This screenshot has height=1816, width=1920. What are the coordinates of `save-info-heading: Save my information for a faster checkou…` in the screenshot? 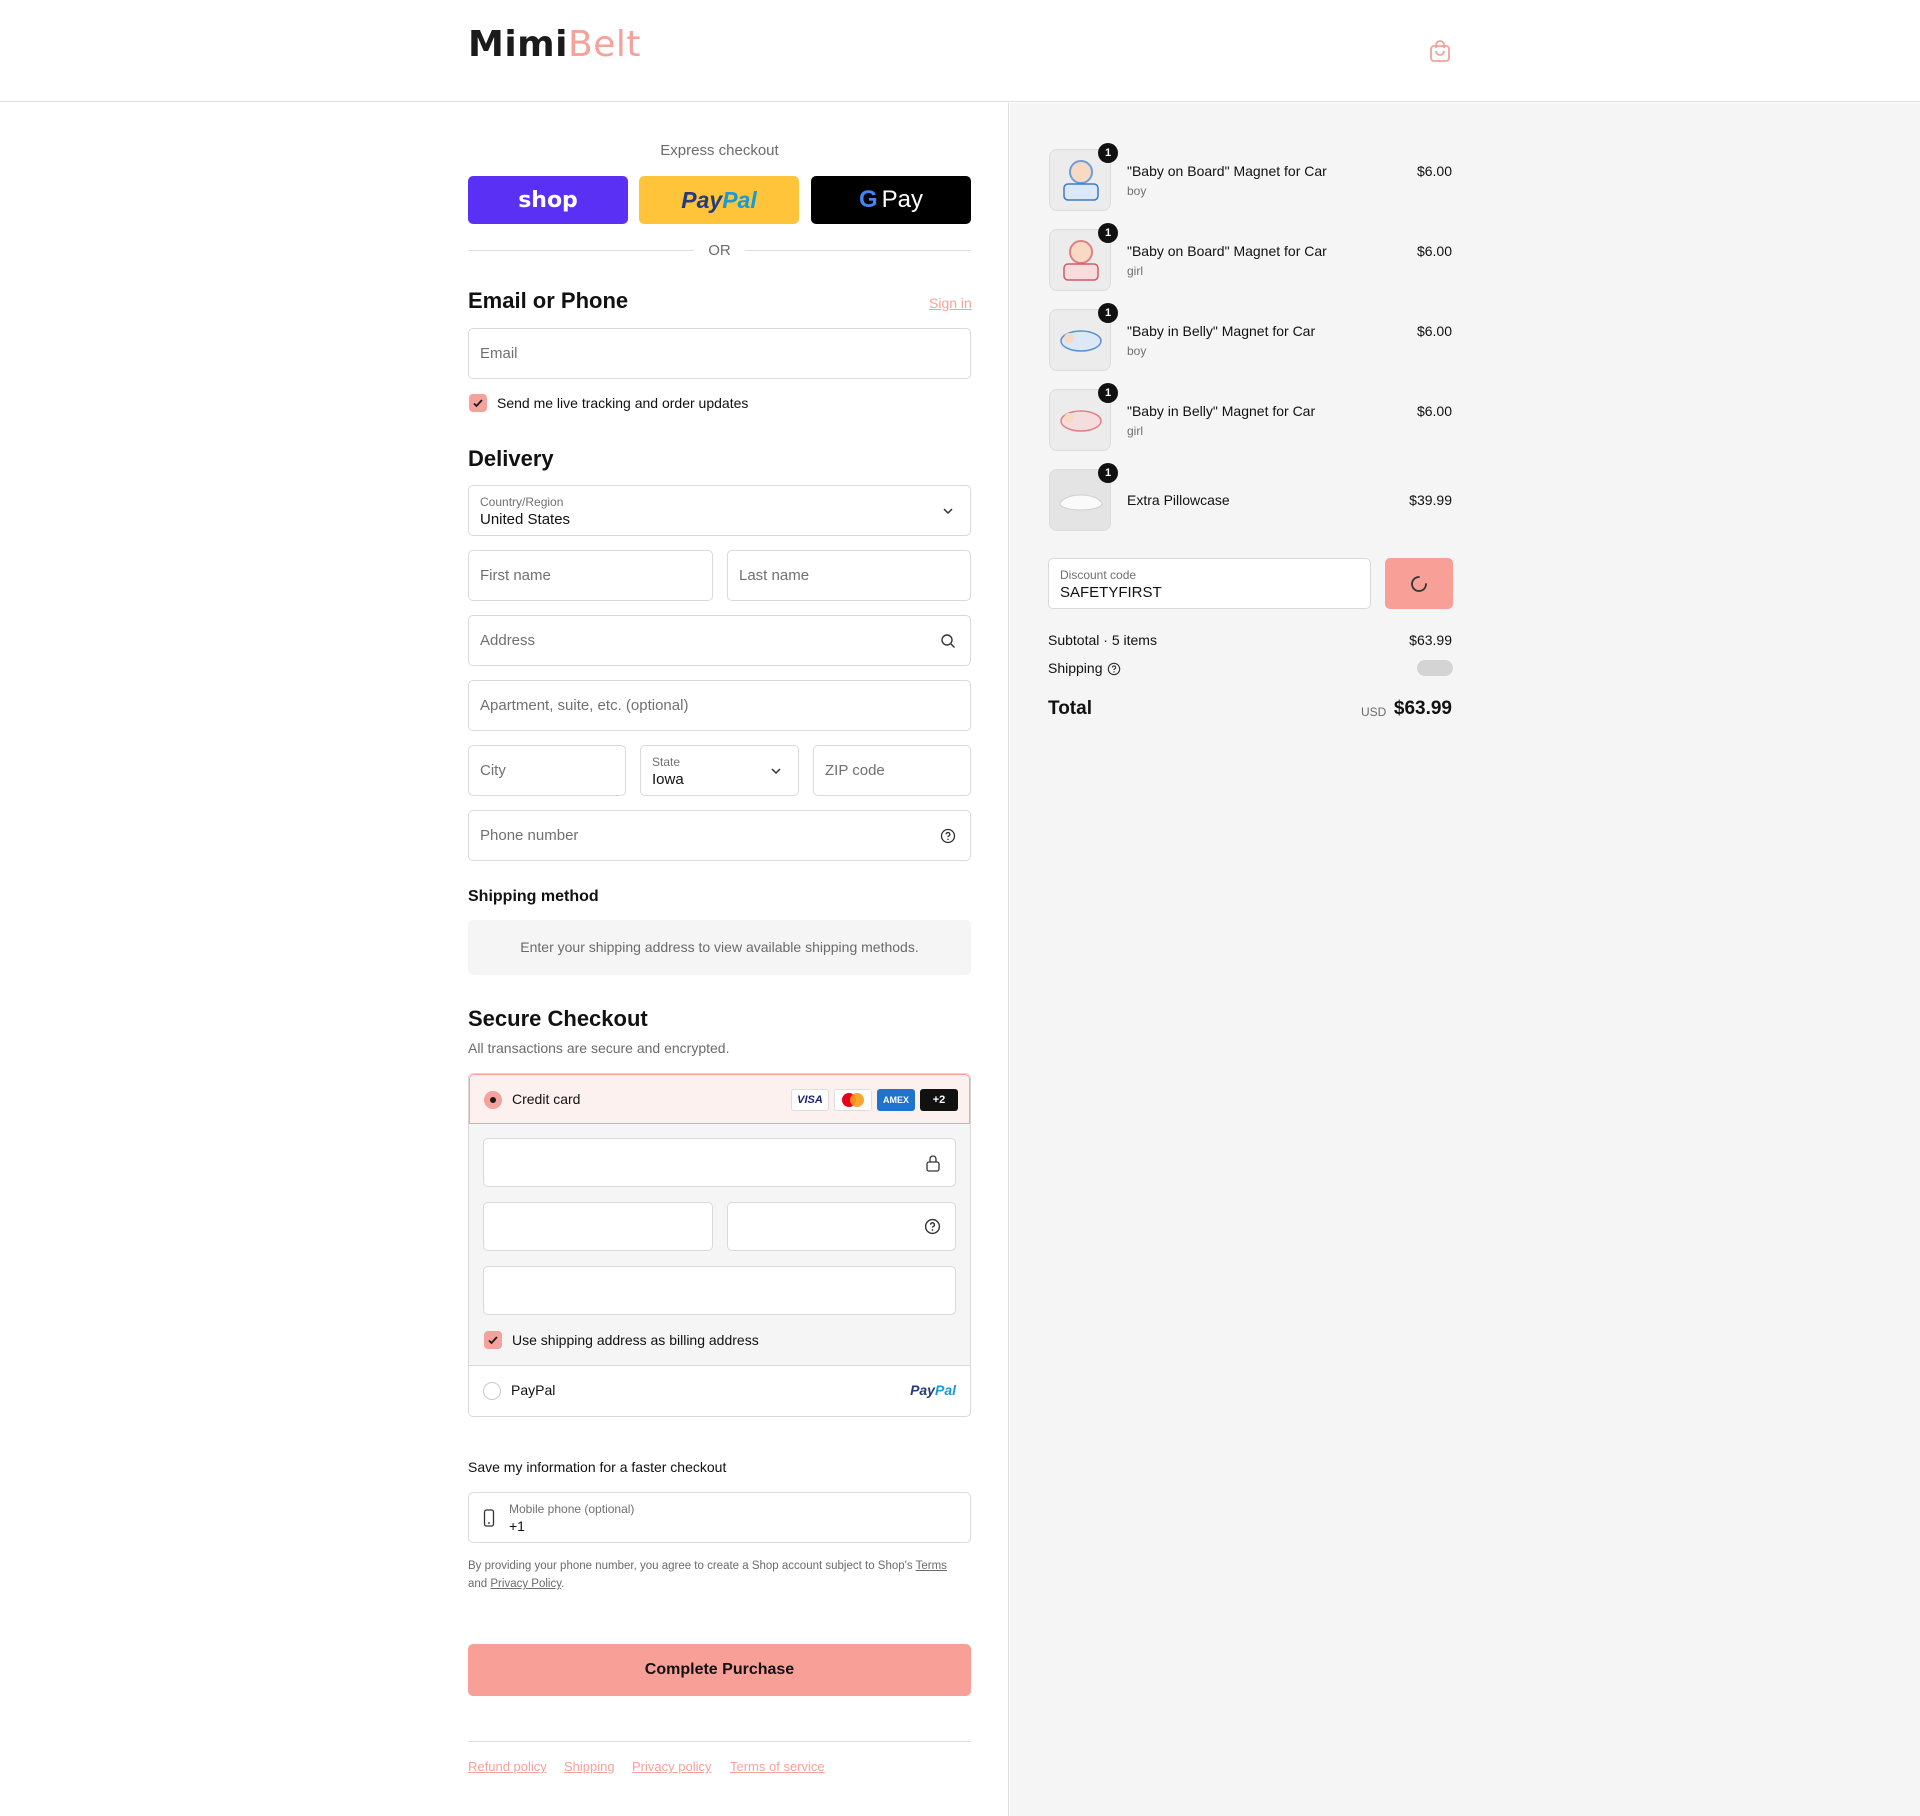 It's located at (597, 1467).